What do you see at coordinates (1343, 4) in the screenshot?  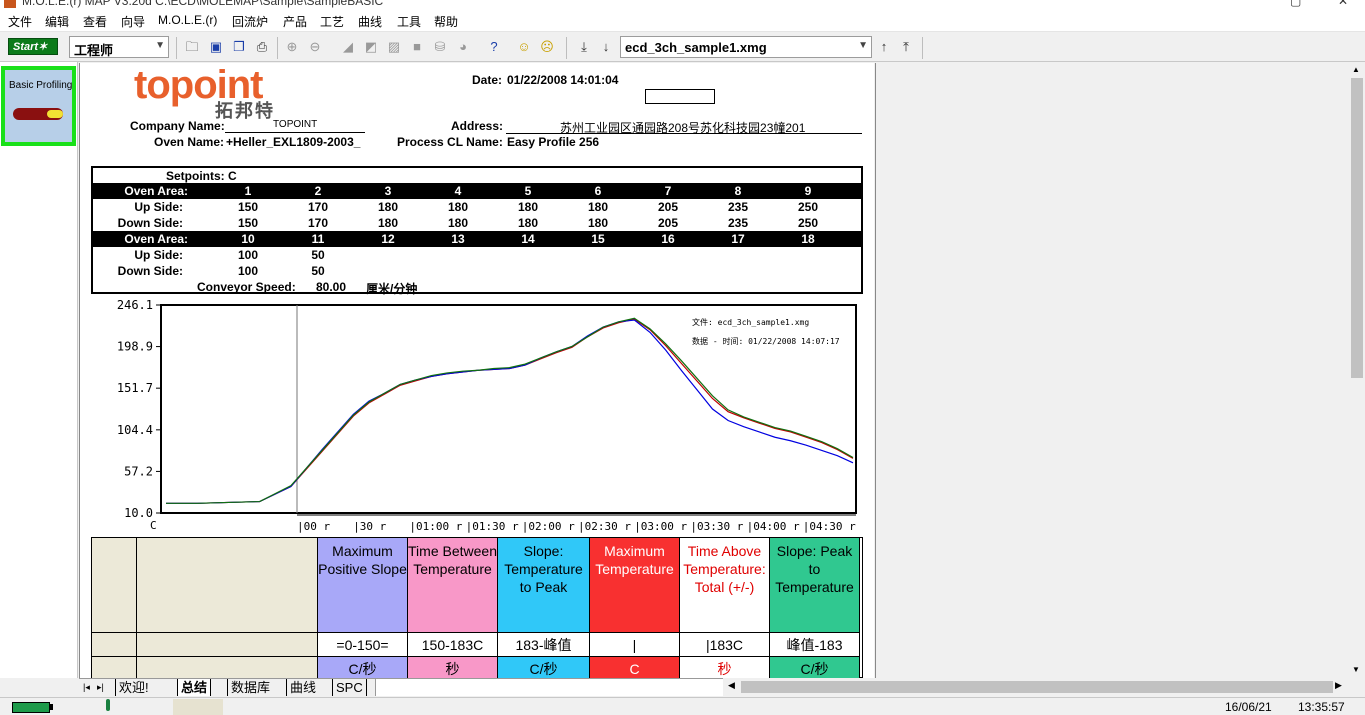 I see `close-icon: ✕` at bounding box center [1343, 4].